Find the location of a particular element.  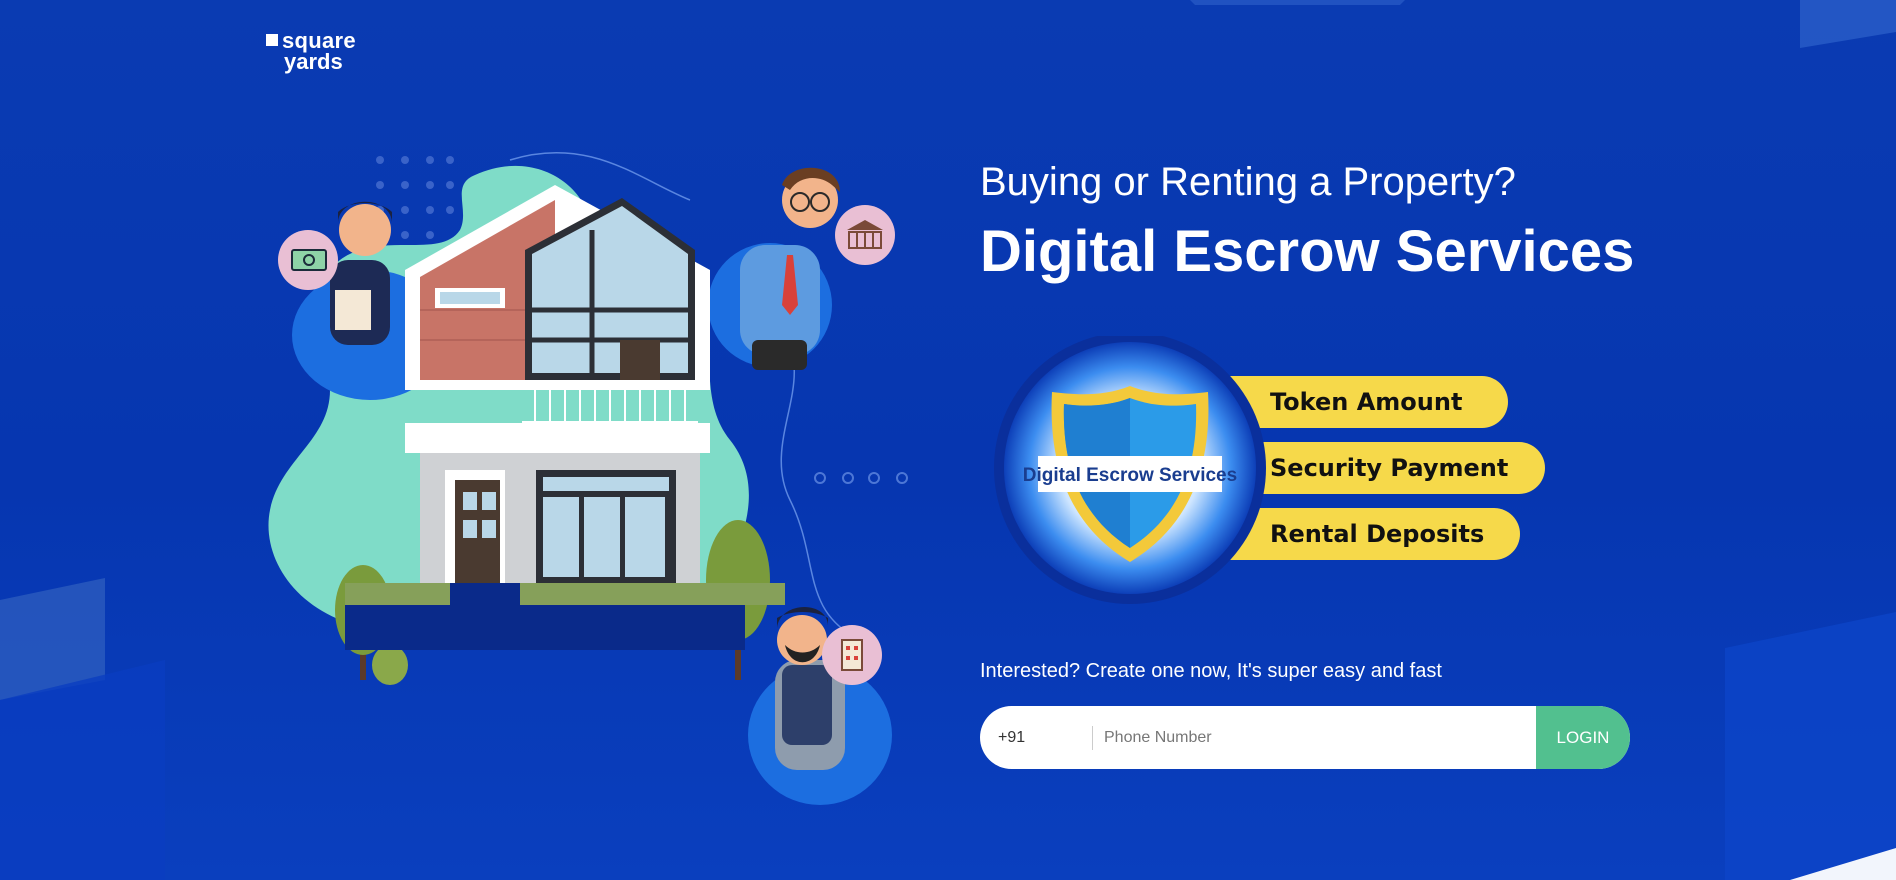

phone-login-form: +91 LOGIN is located at coordinates (1305, 737).